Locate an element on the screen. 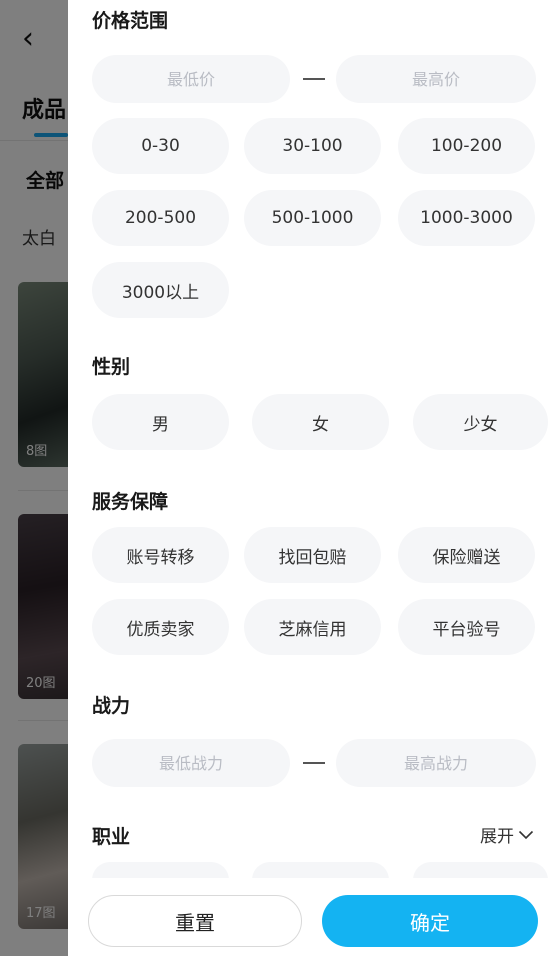 The width and height of the screenshot is (548, 956). drawer-footer: 重置 确定 is located at coordinates (308, 917).